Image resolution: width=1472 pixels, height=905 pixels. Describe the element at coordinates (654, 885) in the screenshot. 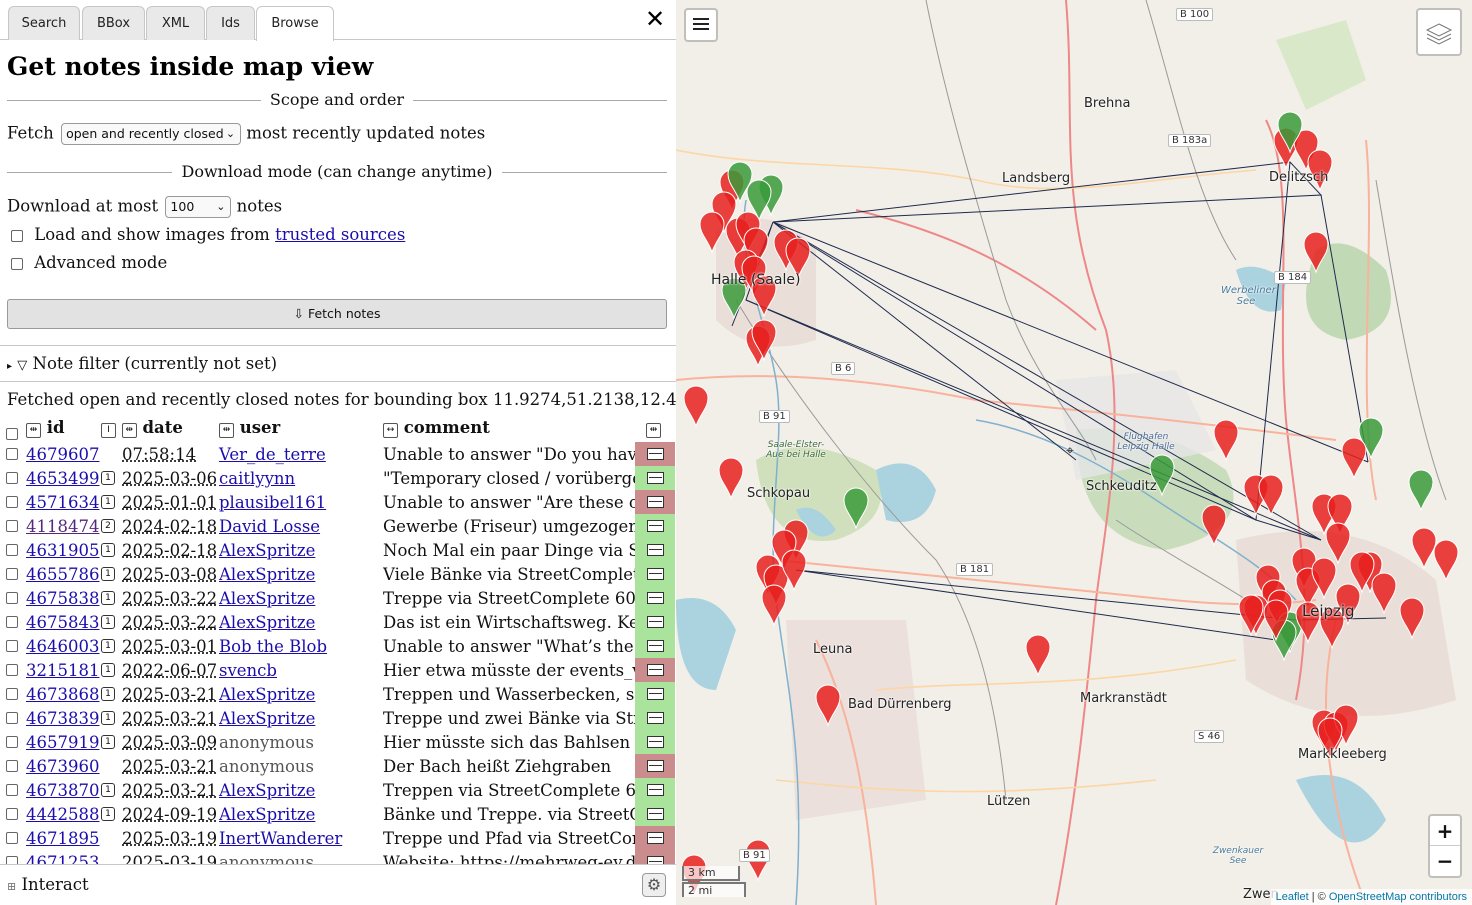

I see `gear-icon: ⚙` at that location.